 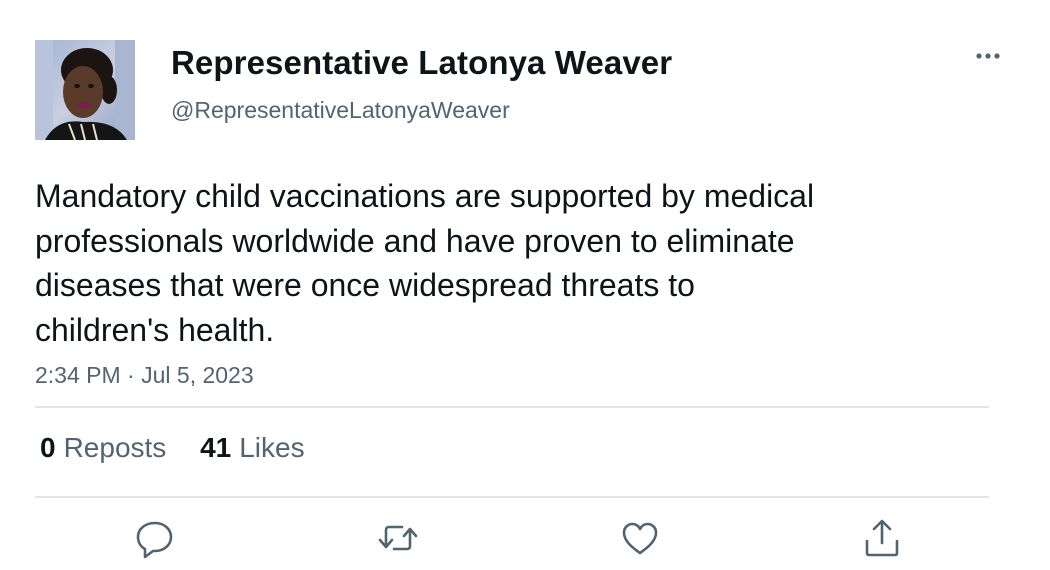 I want to click on repost-icon, so click(x=398, y=538).